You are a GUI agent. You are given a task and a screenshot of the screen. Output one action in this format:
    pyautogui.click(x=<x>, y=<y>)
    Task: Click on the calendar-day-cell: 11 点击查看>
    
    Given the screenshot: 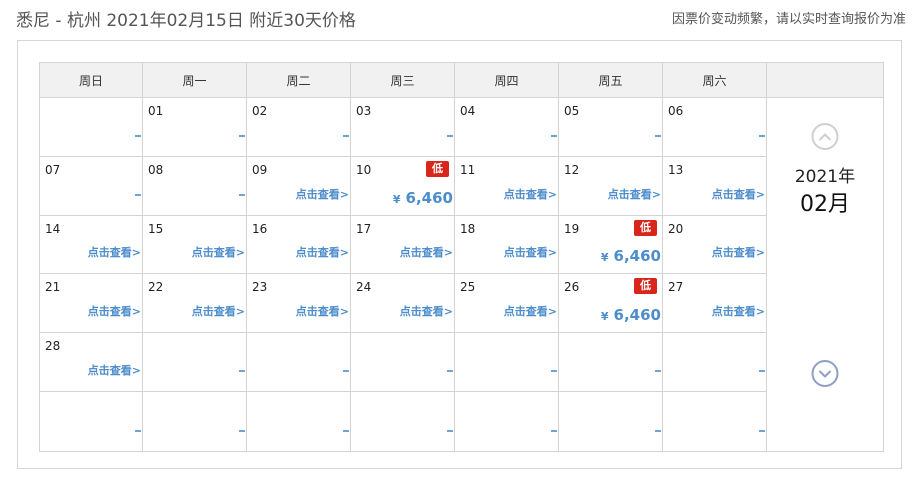 What is the action you would take?
    pyautogui.click(x=507, y=186)
    